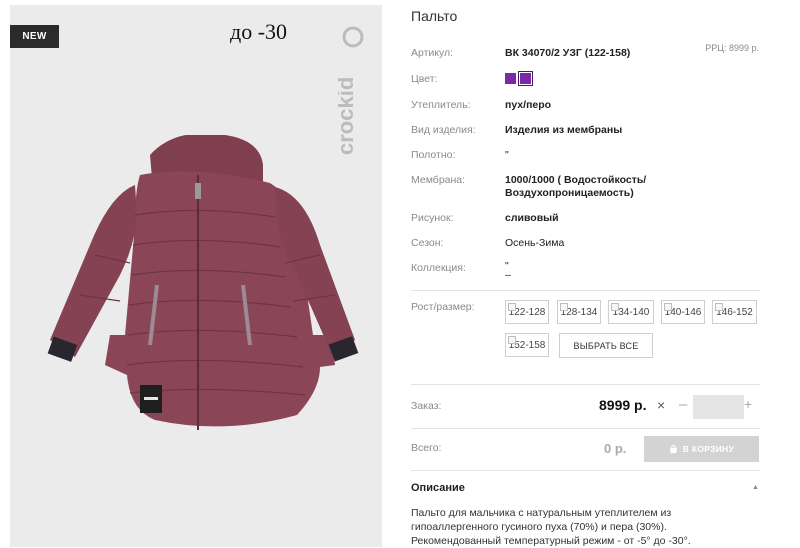 The image size is (800, 548). I want to click on pattern-value: сливовый, so click(532, 218).